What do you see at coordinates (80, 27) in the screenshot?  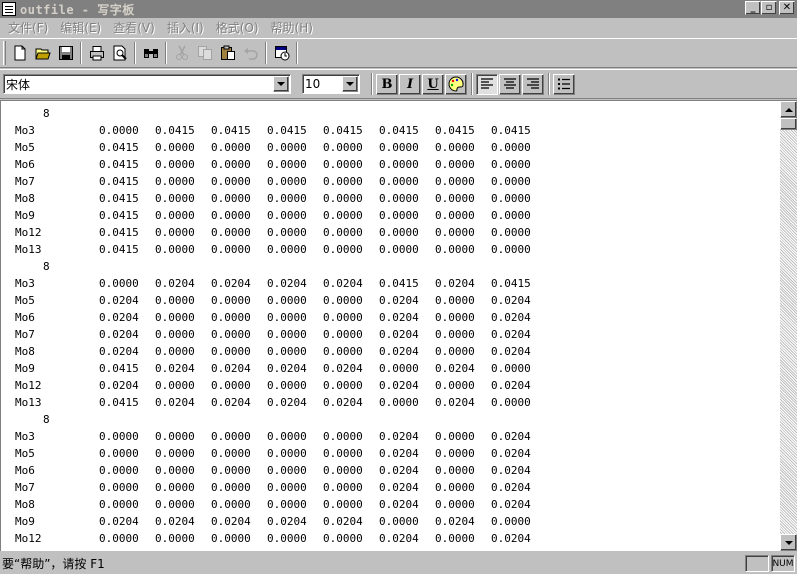 I see `menu-edit: 编辑(E)` at bounding box center [80, 27].